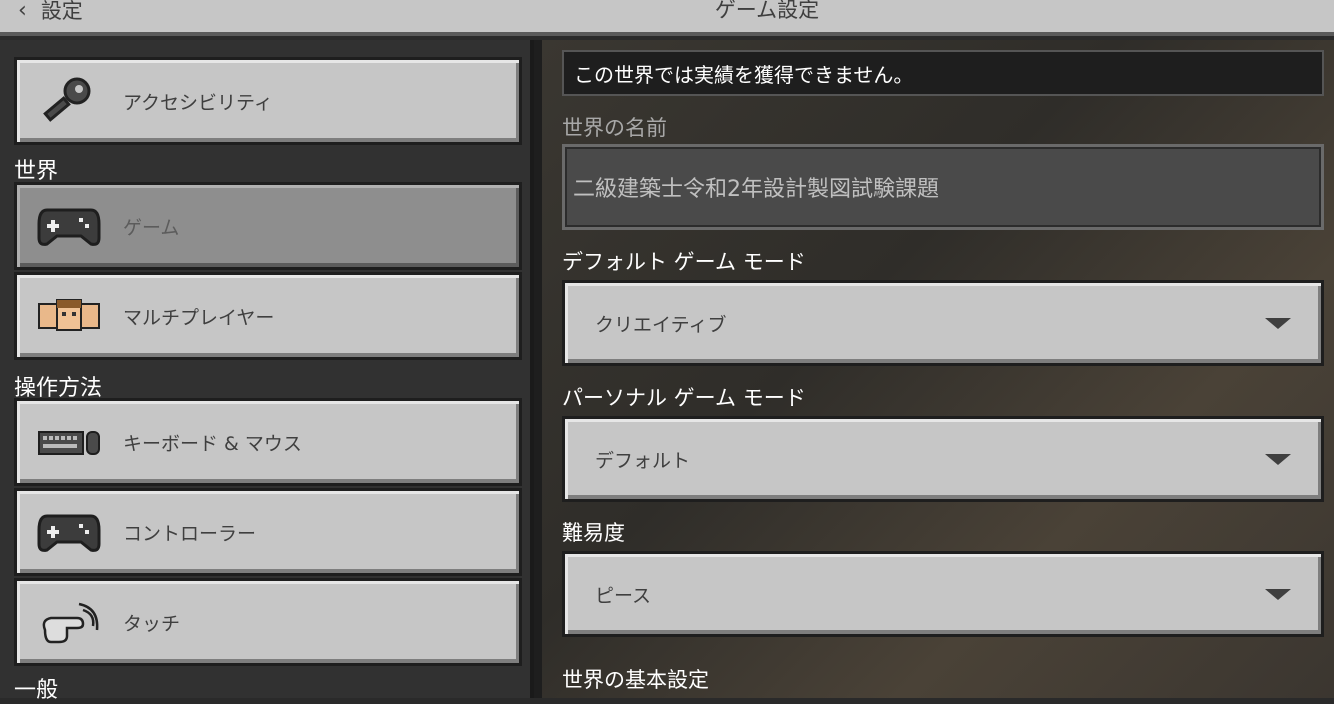 This screenshot has width=1334, height=704. Describe the element at coordinates (943, 187) in the screenshot. I see `world-name-field: 二級建築士令和2年設計製図試験課題` at that location.